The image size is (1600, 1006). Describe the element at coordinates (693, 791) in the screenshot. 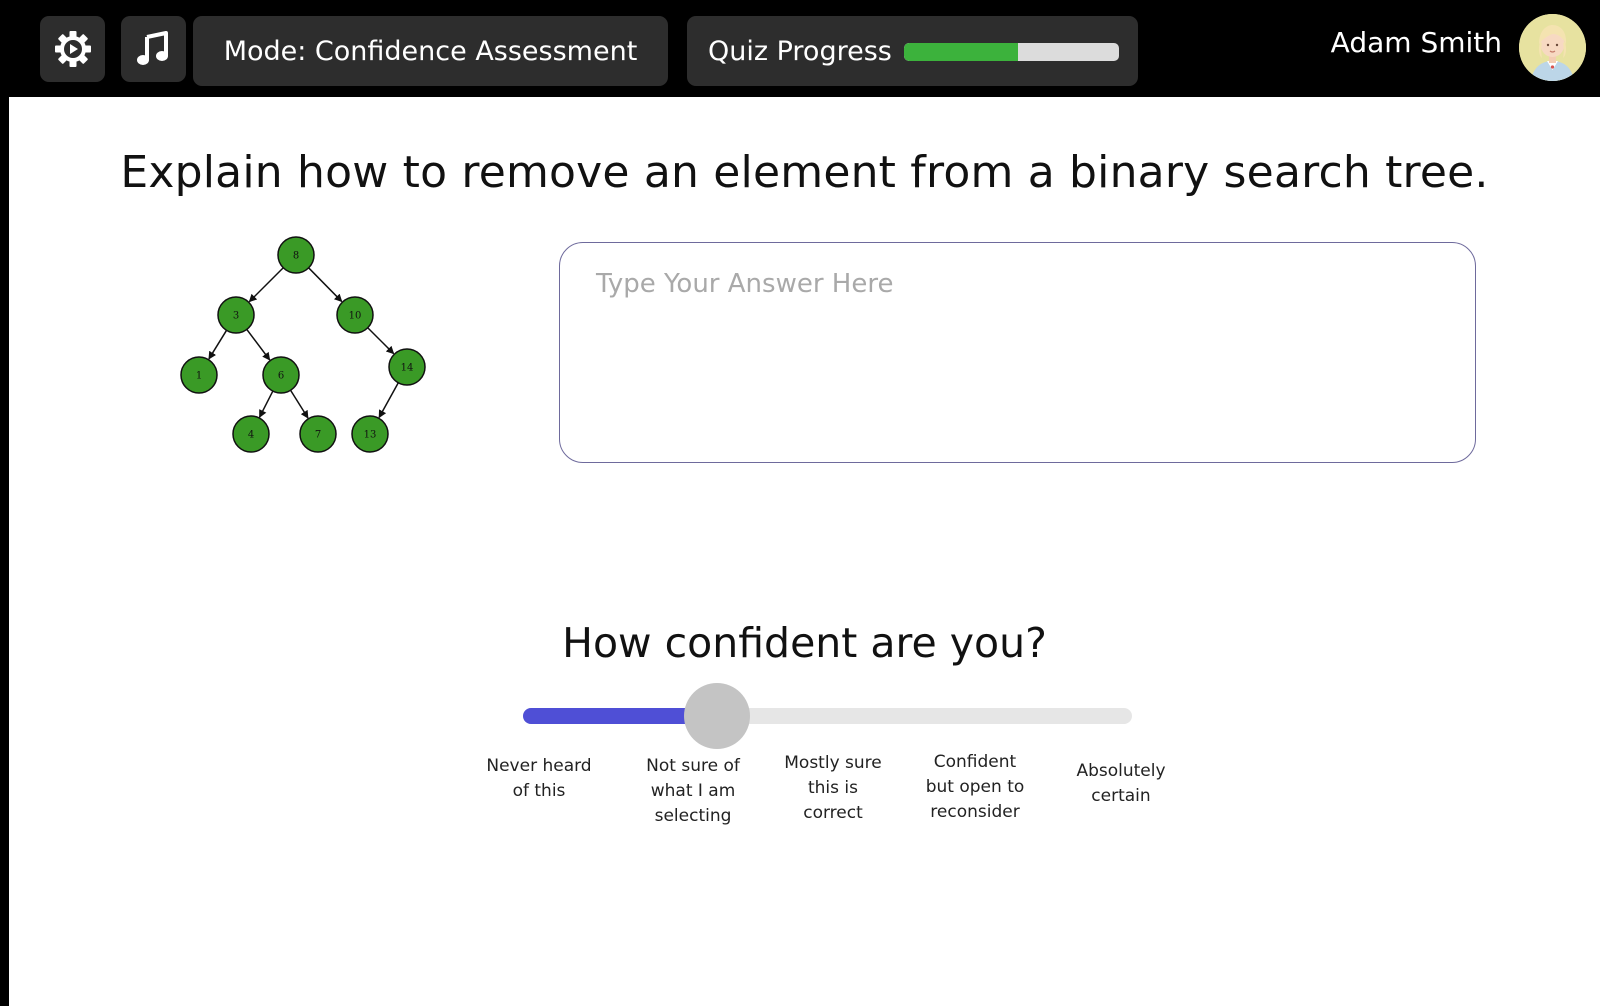

I see `confidence-level-label: Not sure of what I am selecting` at that location.